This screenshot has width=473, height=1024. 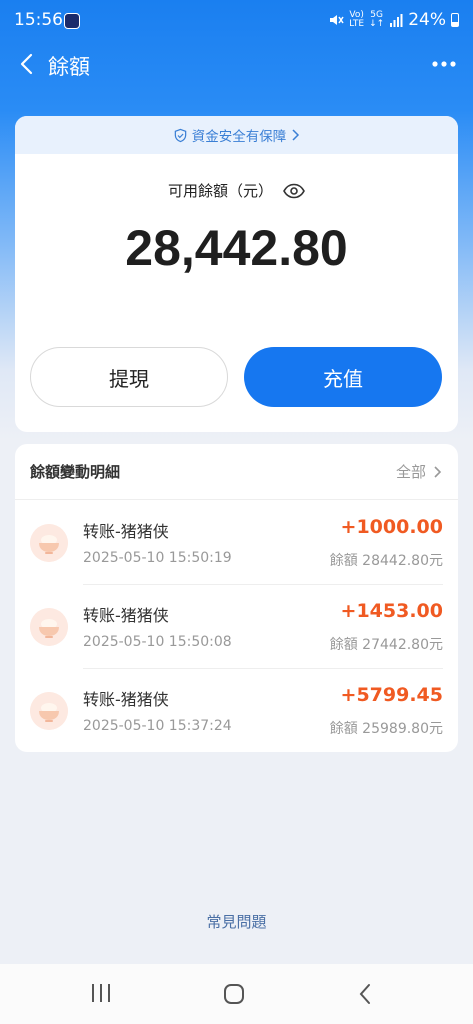 I want to click on battery-percent: 24%, so click(x=427, y=20).